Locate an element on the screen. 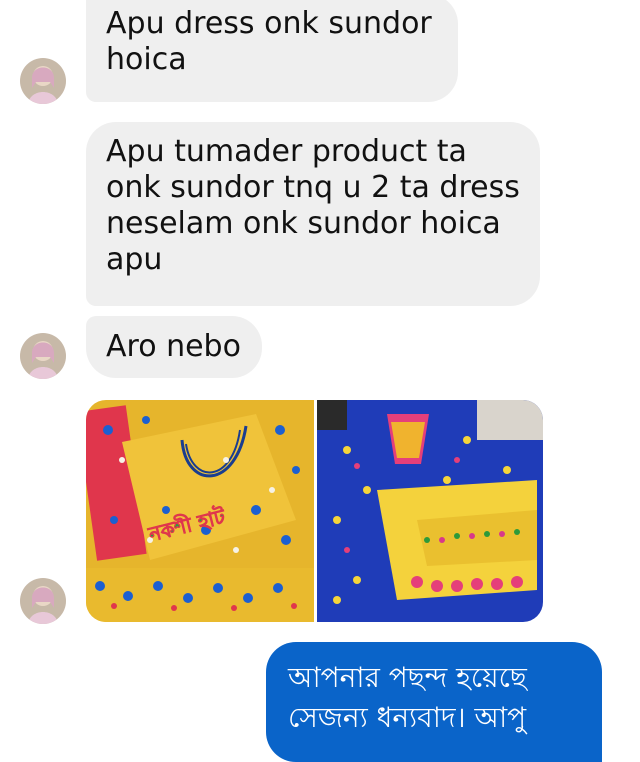  dress-photo: নকশী হাট is located at coordinates (200, 511).